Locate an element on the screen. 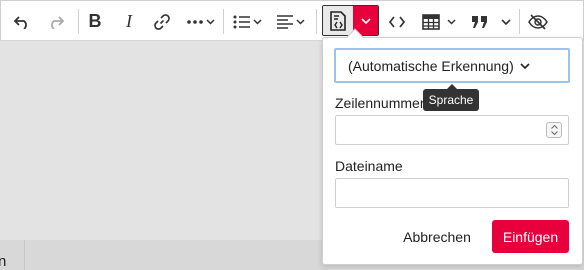 The height and width of the screenshot is (270, 584). more-formatting-icon is located at coordinates (195, 21).